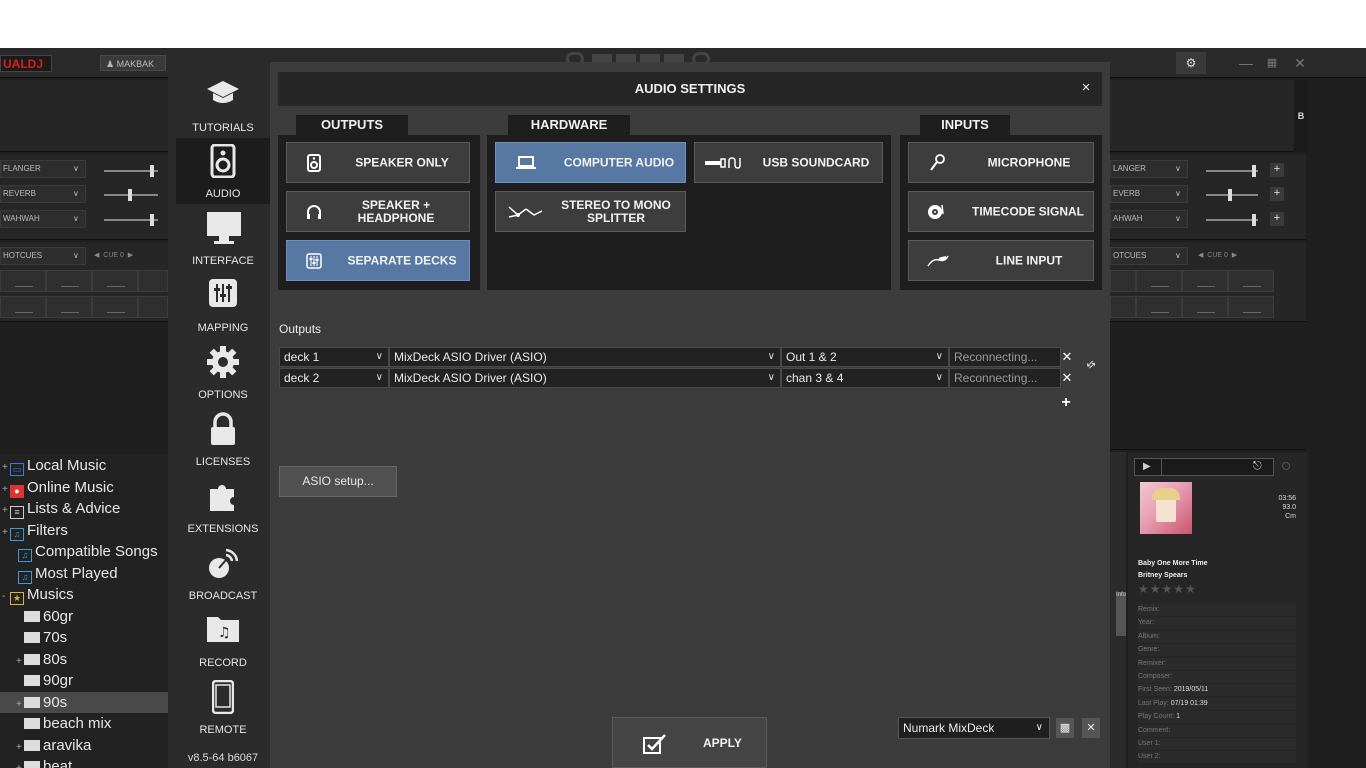  What do you see at coordinates (84, 659) in the screenshot?
I see `tree-item: +80s` at bounding box center [84, 659].